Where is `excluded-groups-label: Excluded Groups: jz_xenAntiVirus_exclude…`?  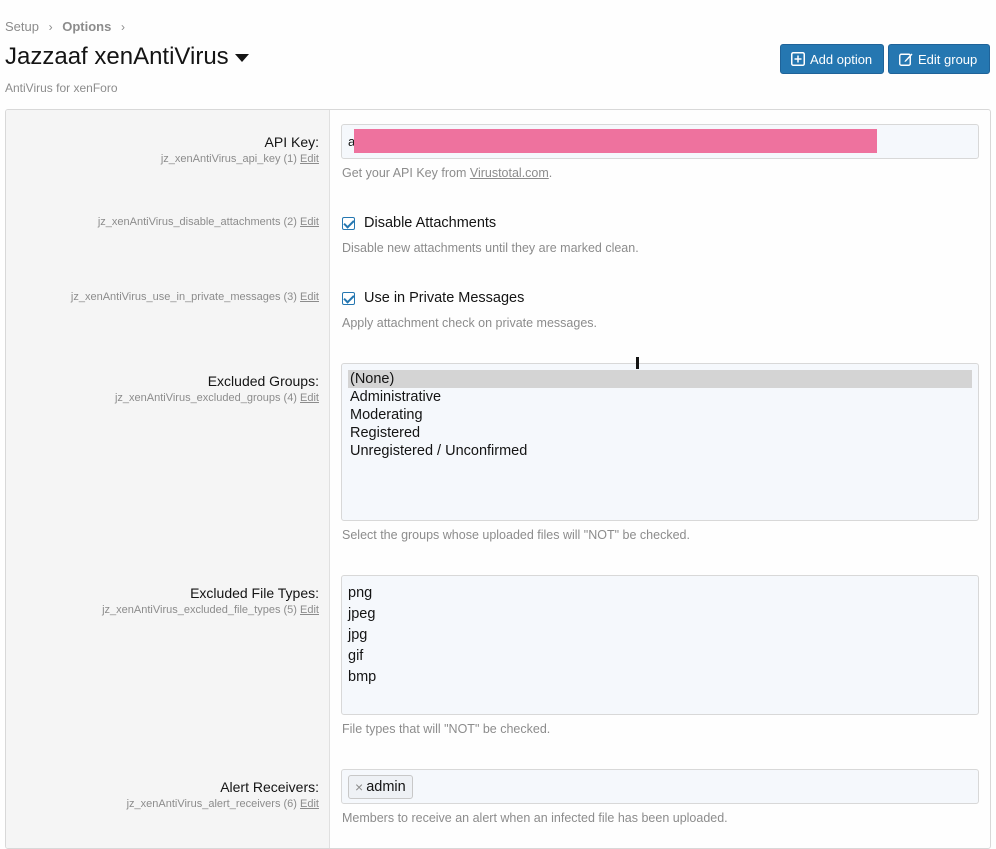
excluded-groups-label: Excluded Groups: jz_xenAntiVirus_exclude… is located at coordinates (217, 388).